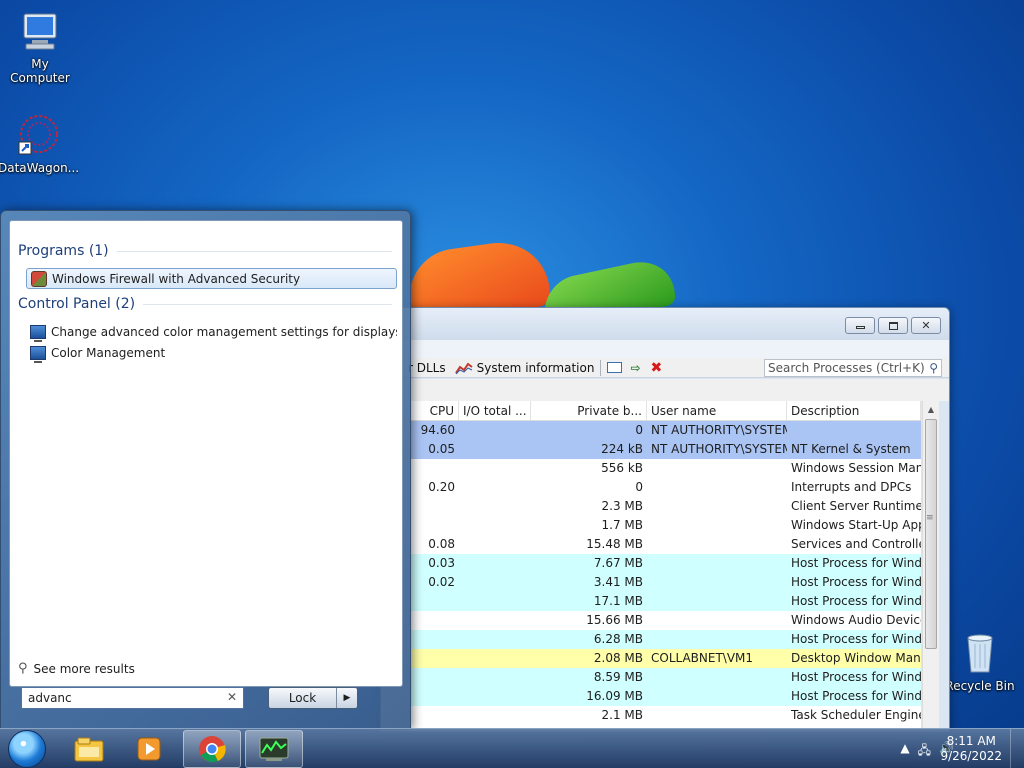  I want to click on control-panel-group-header: Control Panel (2), so click(205, 304).